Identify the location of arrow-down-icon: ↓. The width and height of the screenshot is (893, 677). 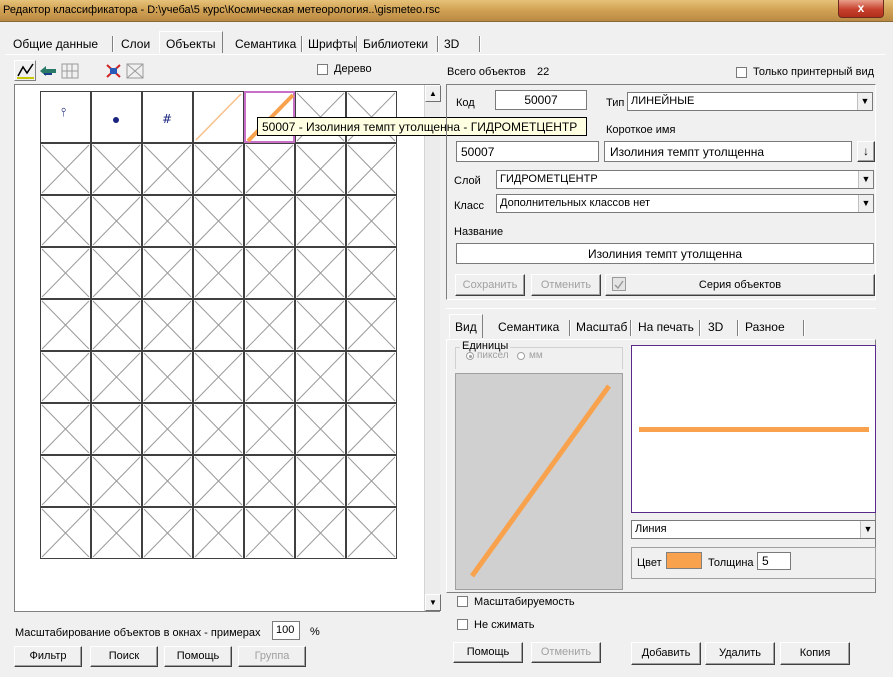
(866, 151).